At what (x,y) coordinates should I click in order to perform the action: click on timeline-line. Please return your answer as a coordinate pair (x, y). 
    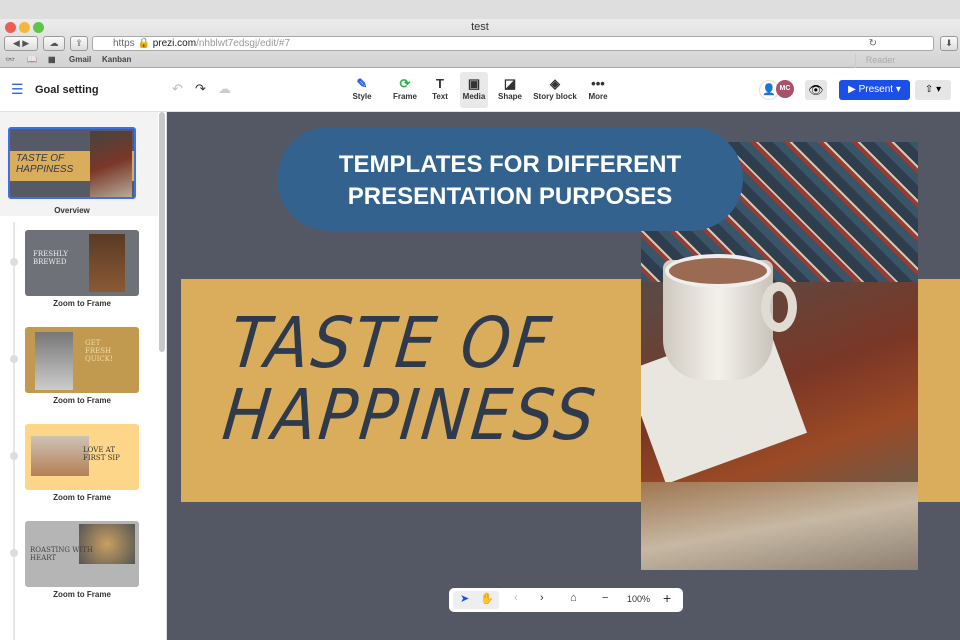
    Looking at the image, I should click on (14, 431).